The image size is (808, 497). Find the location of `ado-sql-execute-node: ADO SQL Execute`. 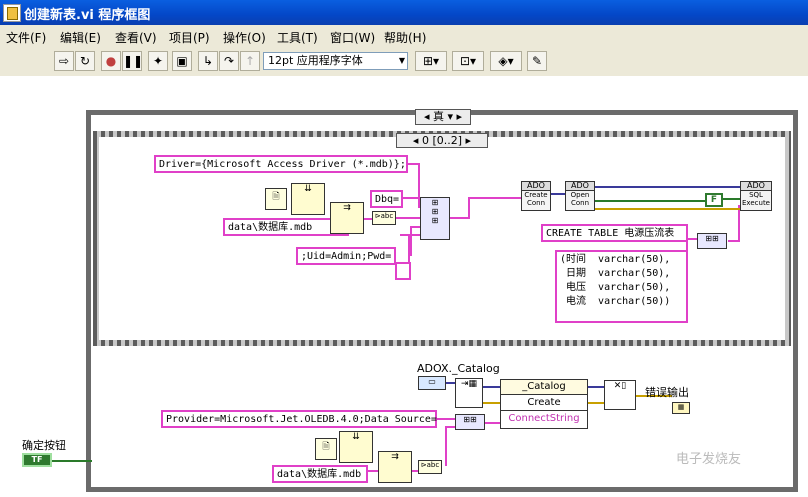

ado-sql-execute-node: ADO SQL Execute is located at coordinates (756, 196).